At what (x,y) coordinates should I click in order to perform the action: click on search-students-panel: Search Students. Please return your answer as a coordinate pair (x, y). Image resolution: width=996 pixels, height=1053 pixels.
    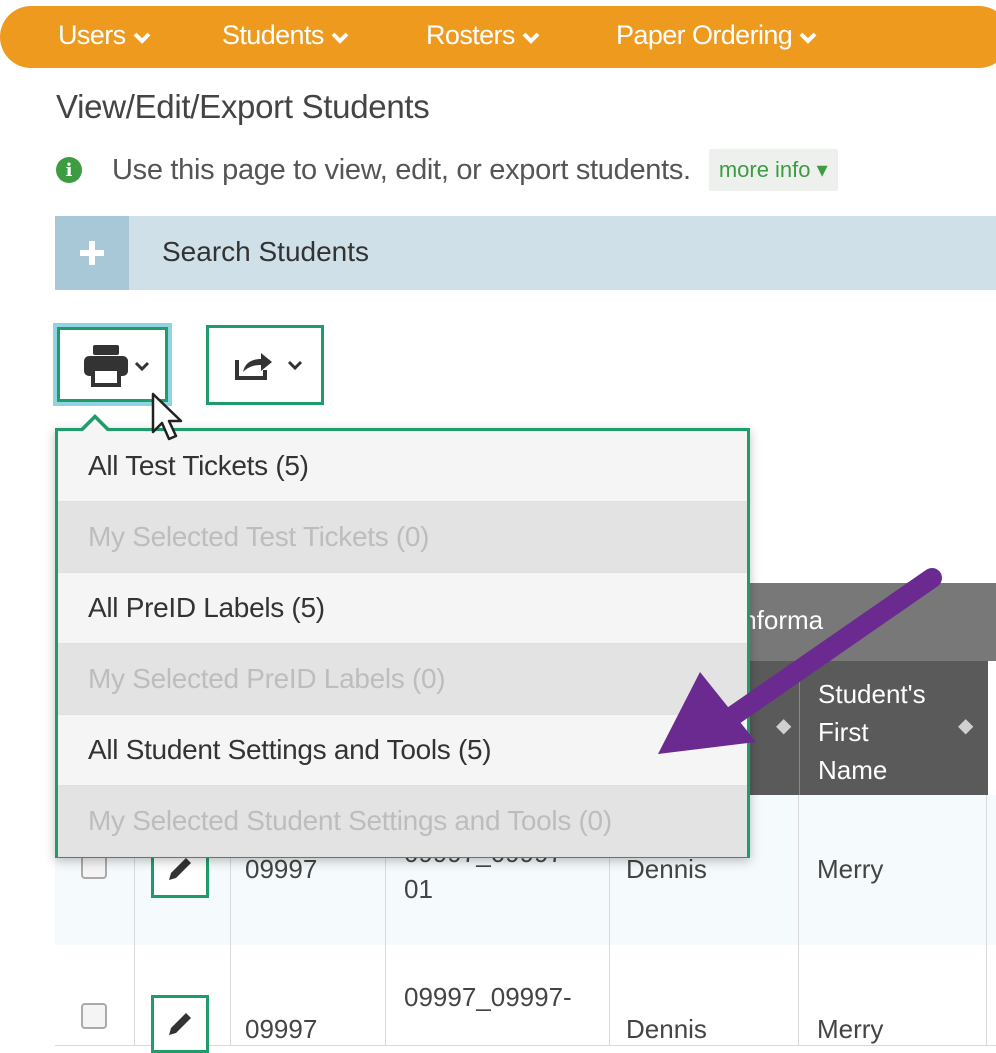
    Looking at the image, I should click on (525, 253).